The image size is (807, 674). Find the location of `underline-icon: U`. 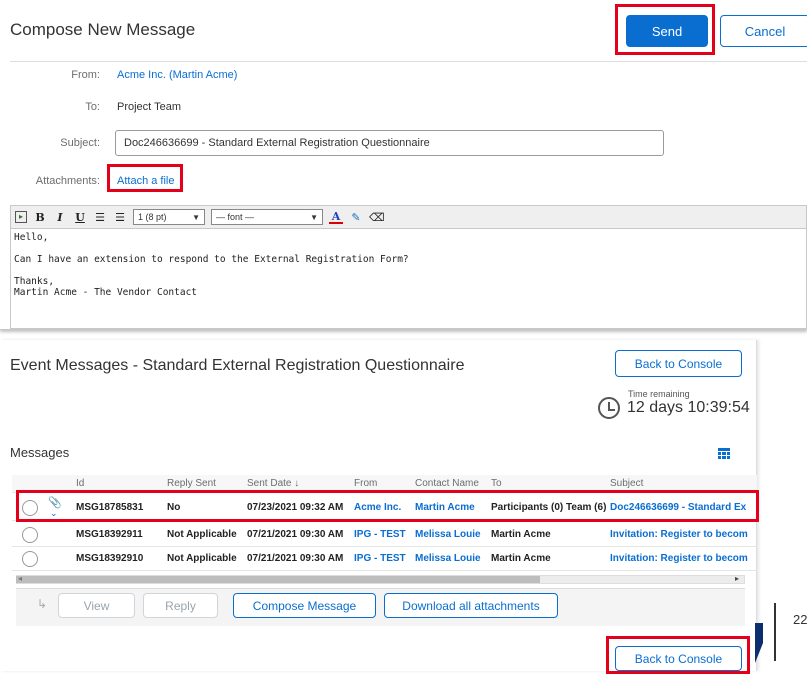

underline-icon: U is located at coordinates (80, 217).